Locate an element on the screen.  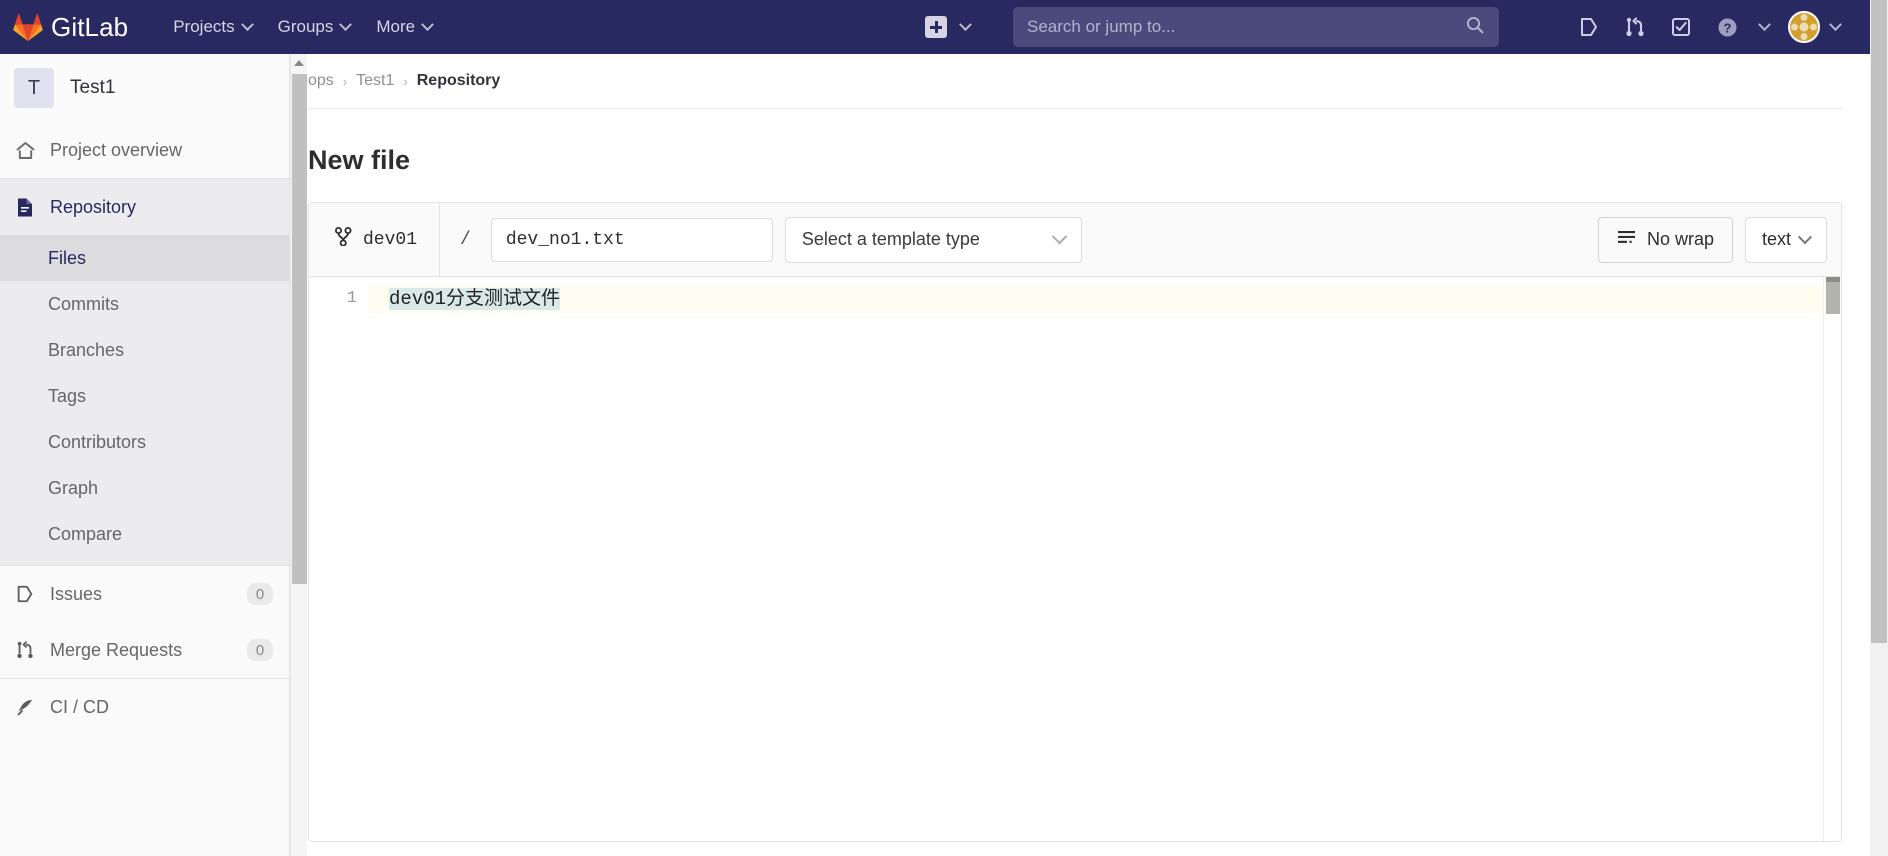
brand-name: GitLab is located at coordinates (89, 27).